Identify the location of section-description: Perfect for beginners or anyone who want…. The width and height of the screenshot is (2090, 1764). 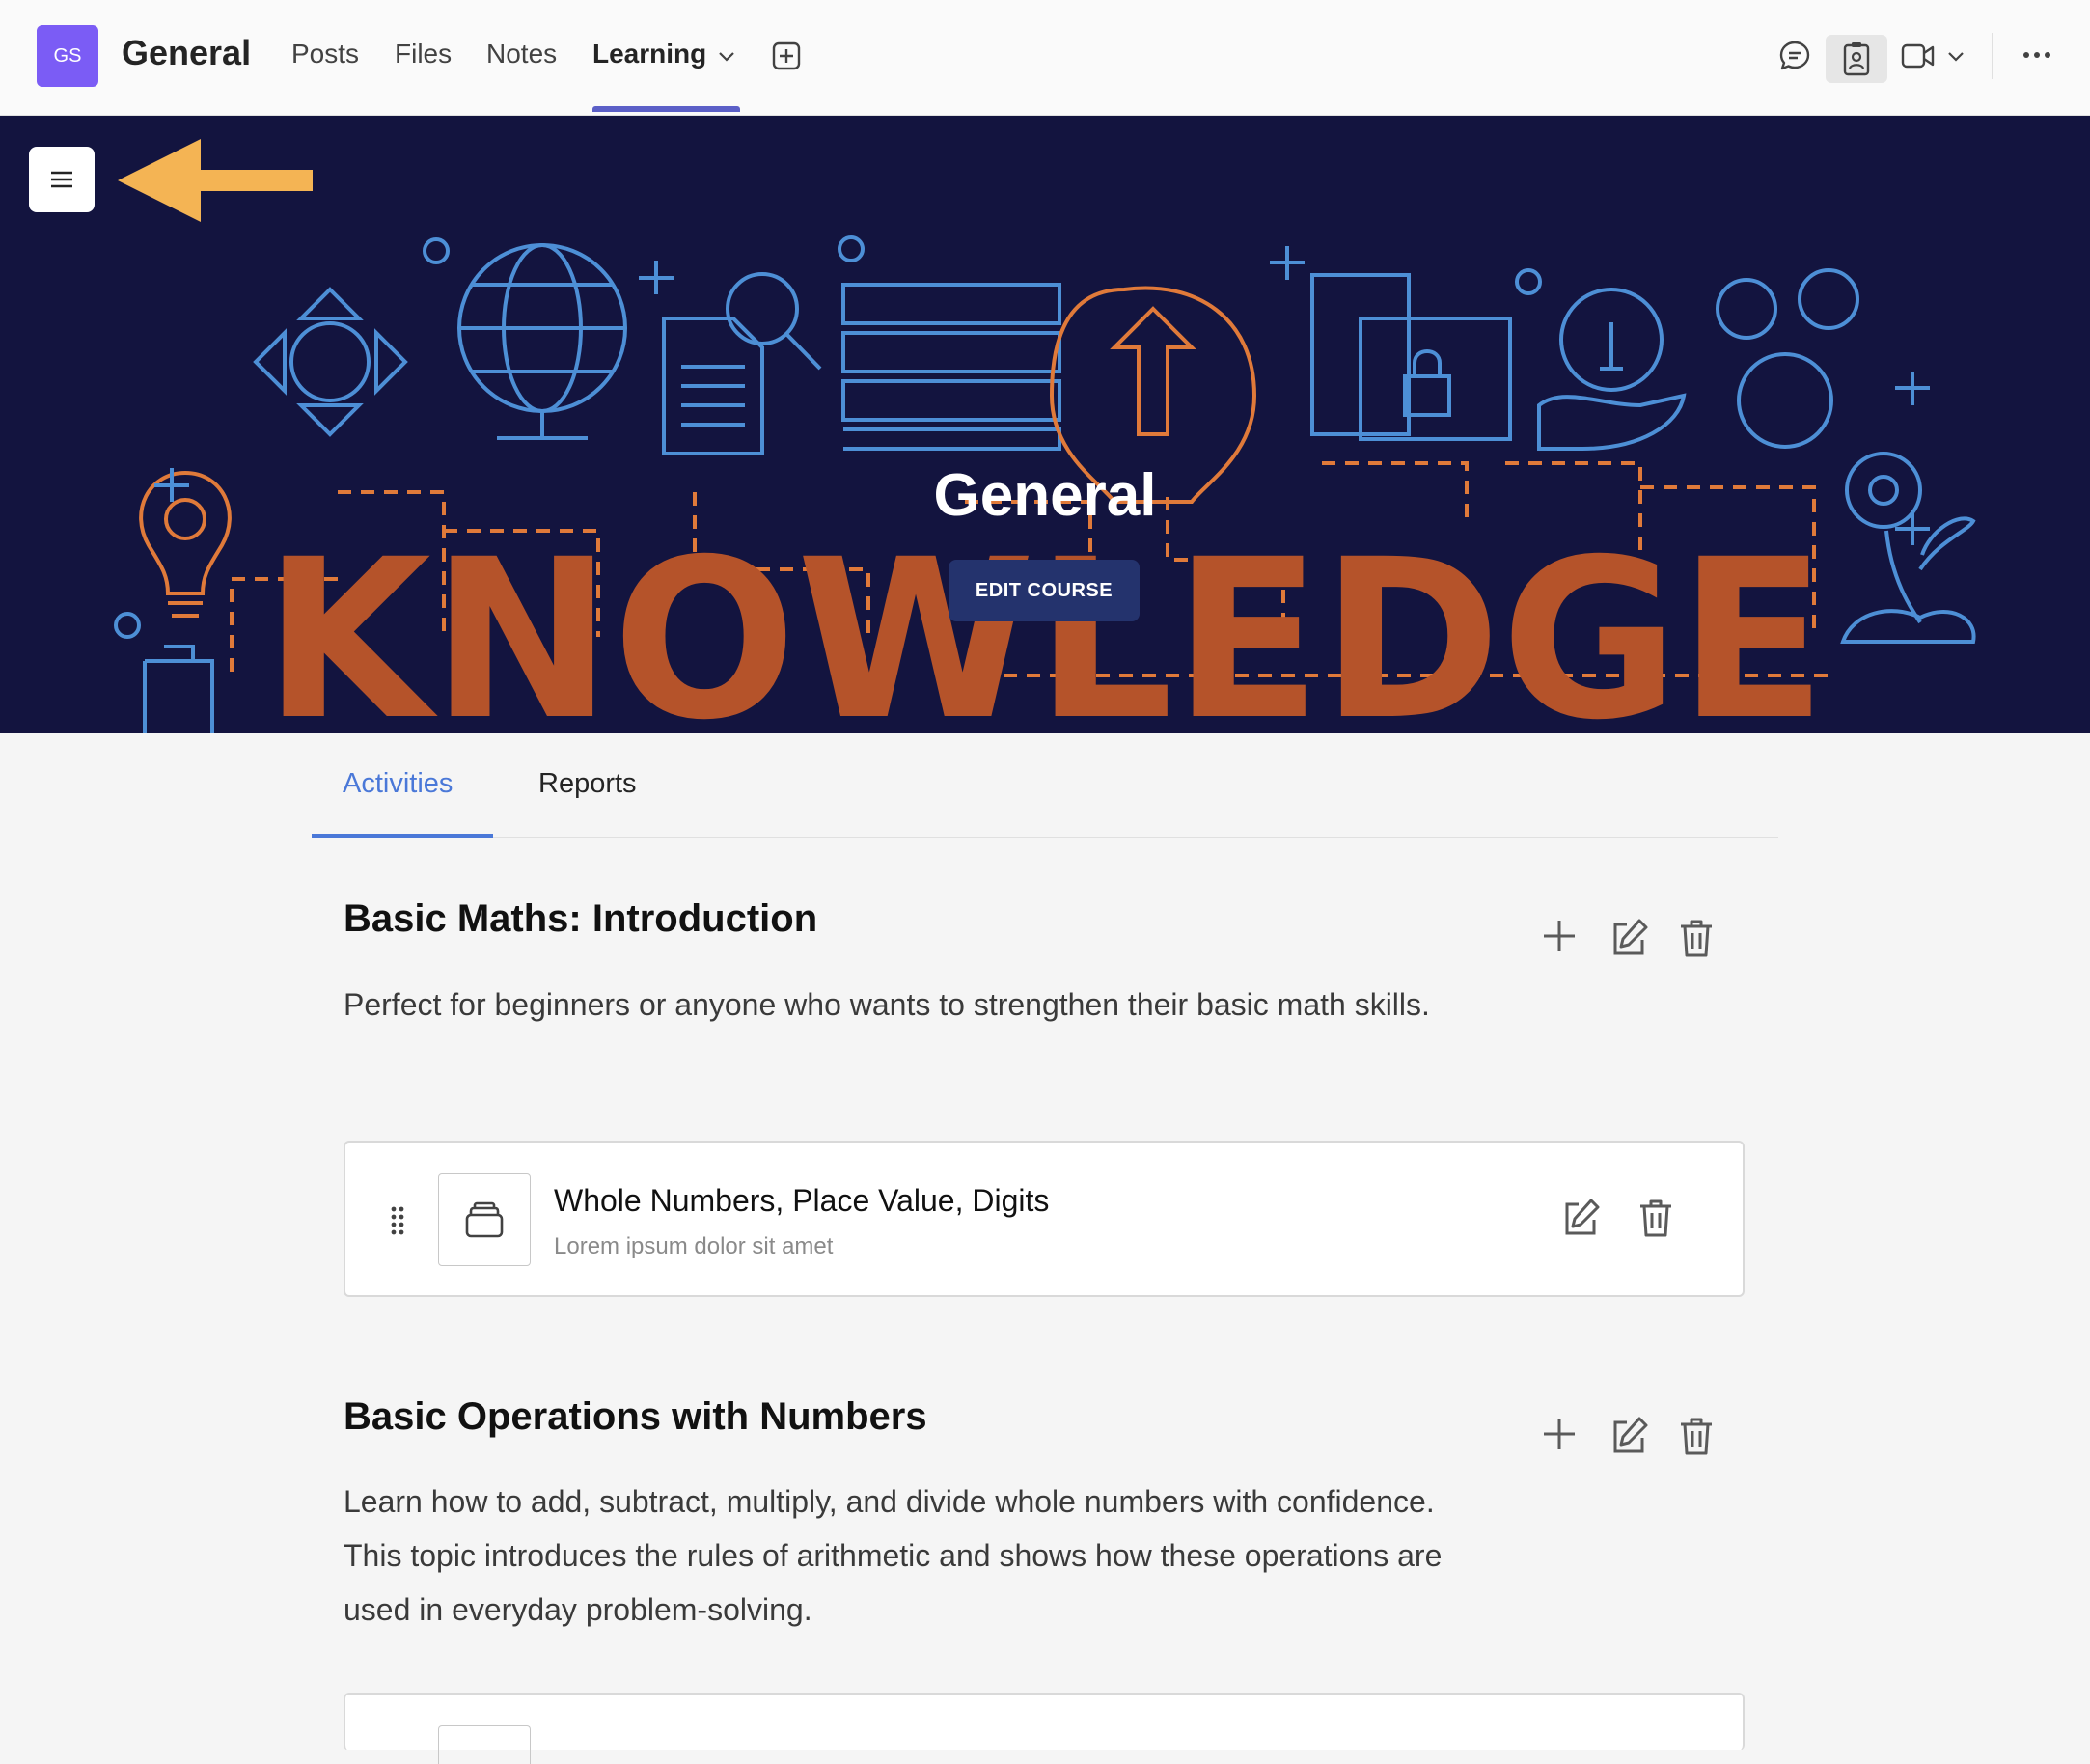
(887, 1004).